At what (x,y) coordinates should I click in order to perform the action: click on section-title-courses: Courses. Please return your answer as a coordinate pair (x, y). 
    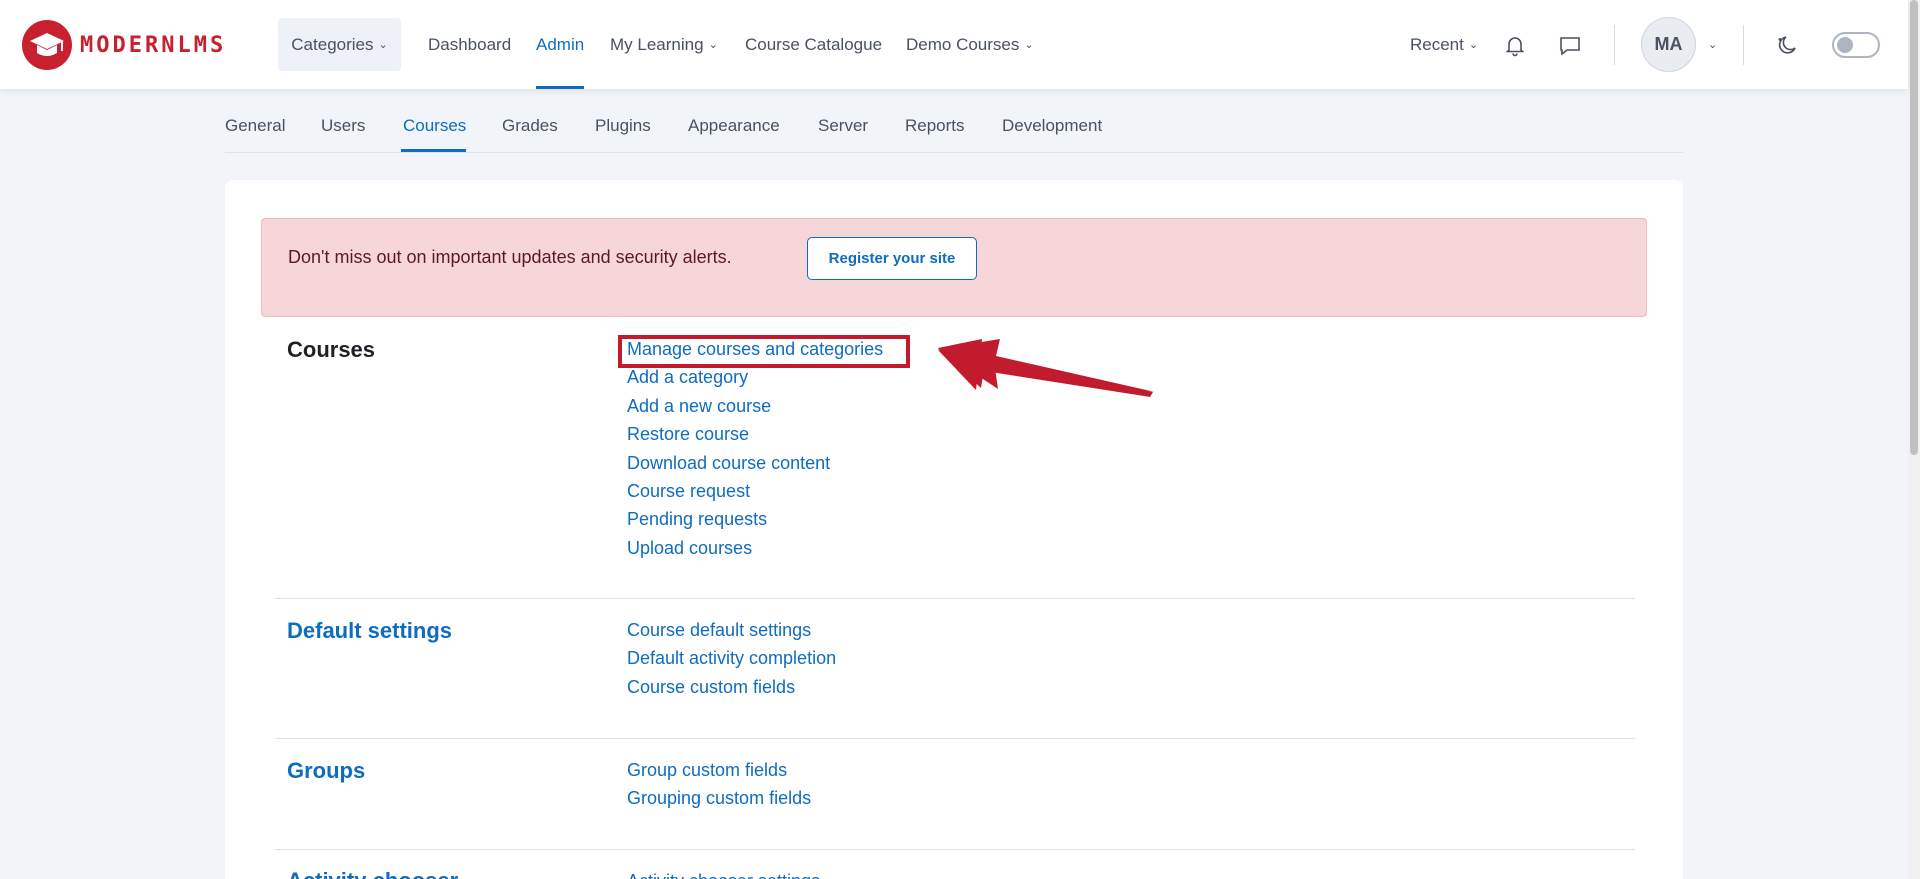
    Looking at the image, I should click on (331, 349).